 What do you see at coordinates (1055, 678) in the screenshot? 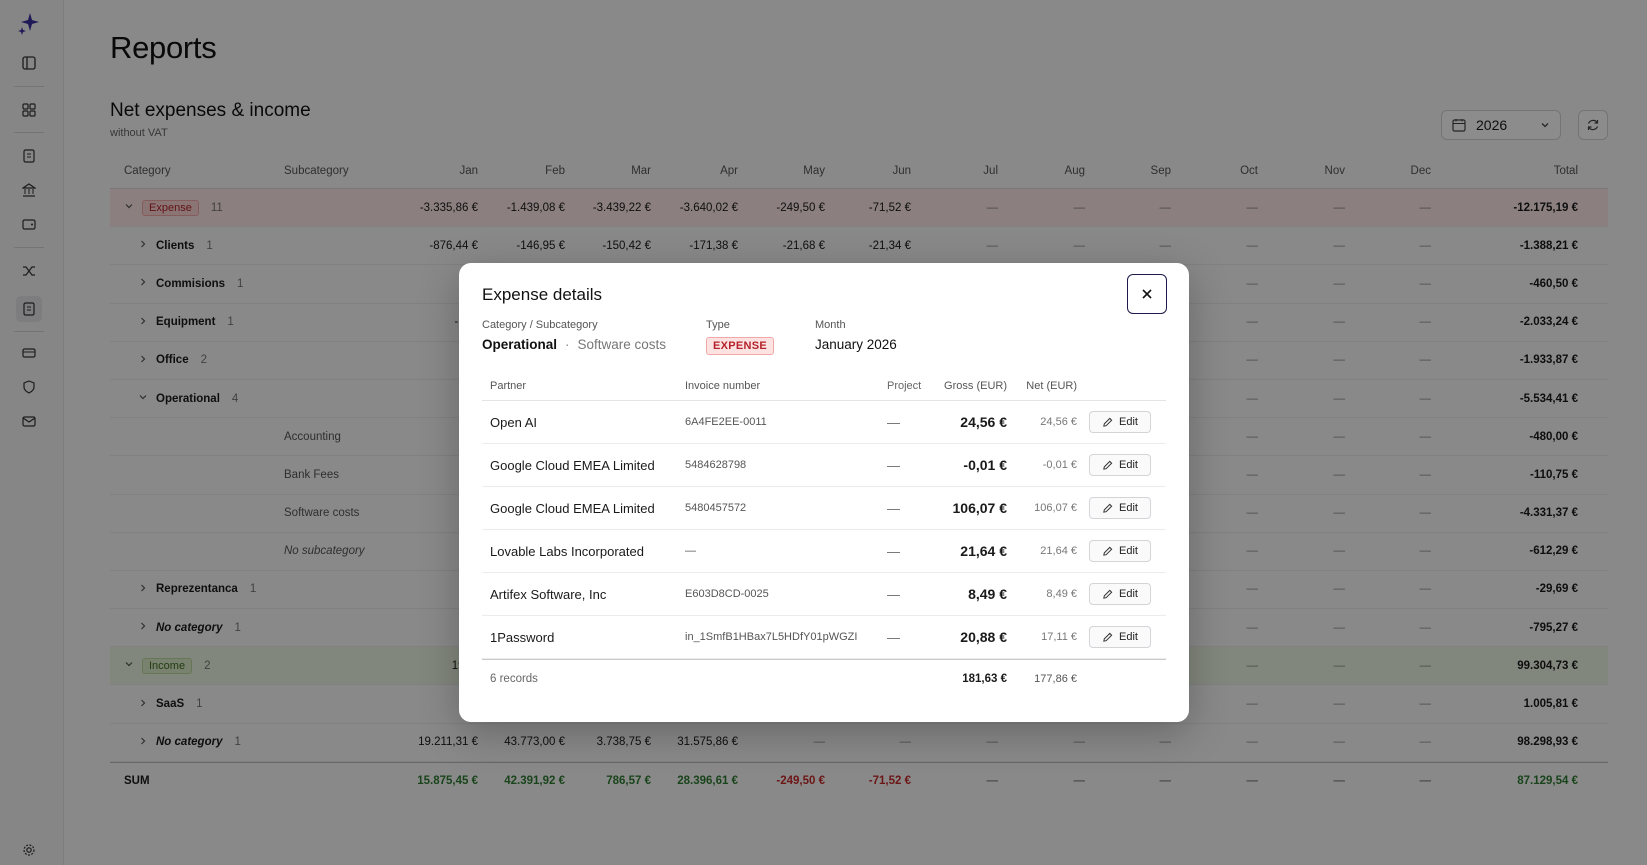
I see `net-total: 177,86 €` at bounding box center [1055, 678].